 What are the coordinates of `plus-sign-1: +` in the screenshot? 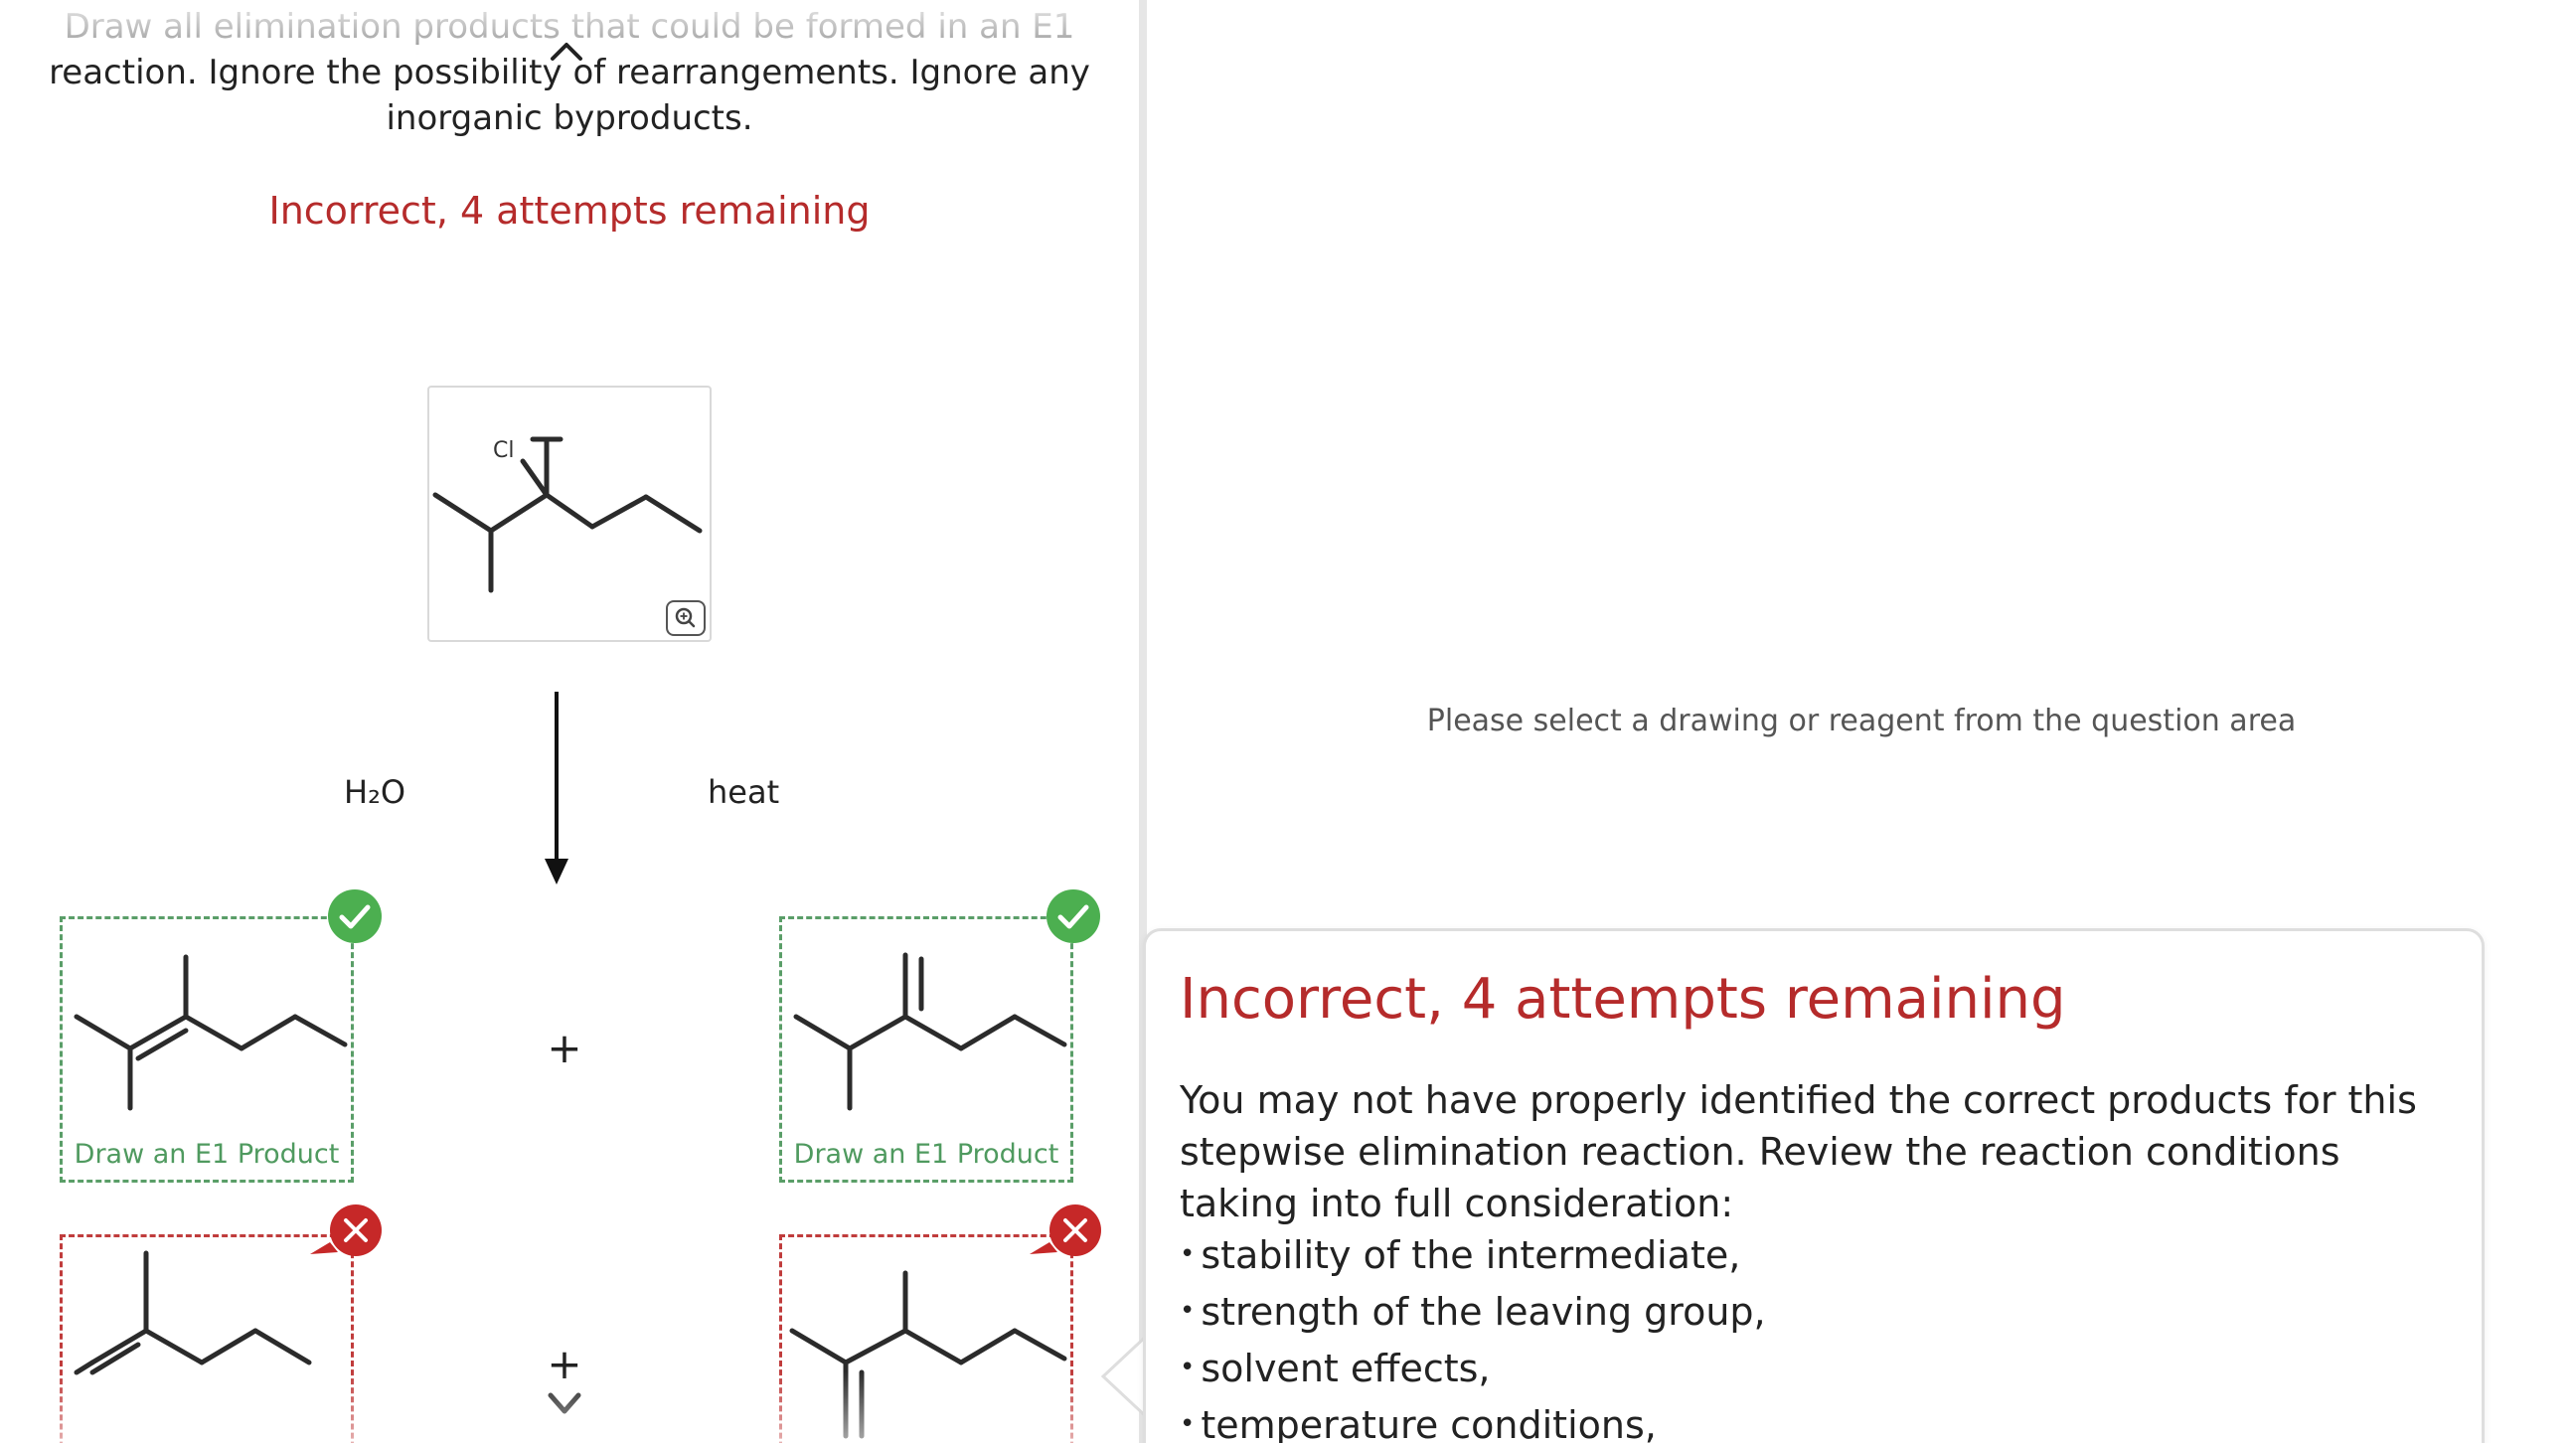 It's located at (564, 1048).